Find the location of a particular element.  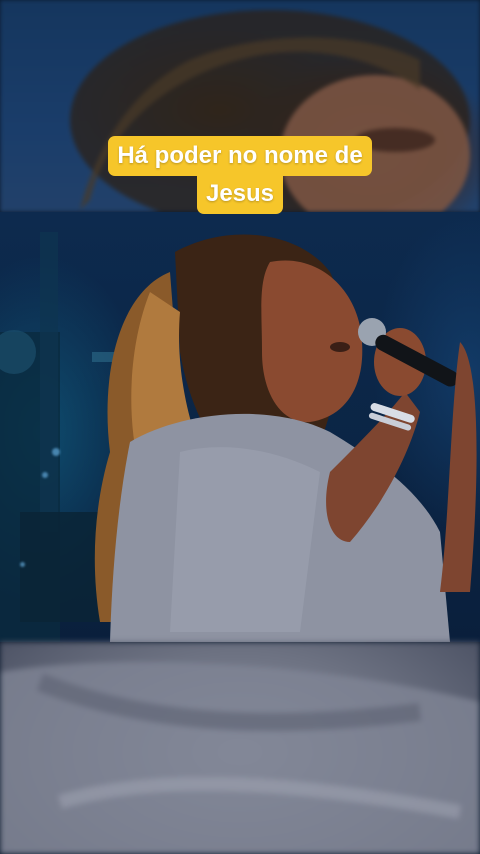

caption-line-1: Há poder no nome de is located at coordinates (240, 156).